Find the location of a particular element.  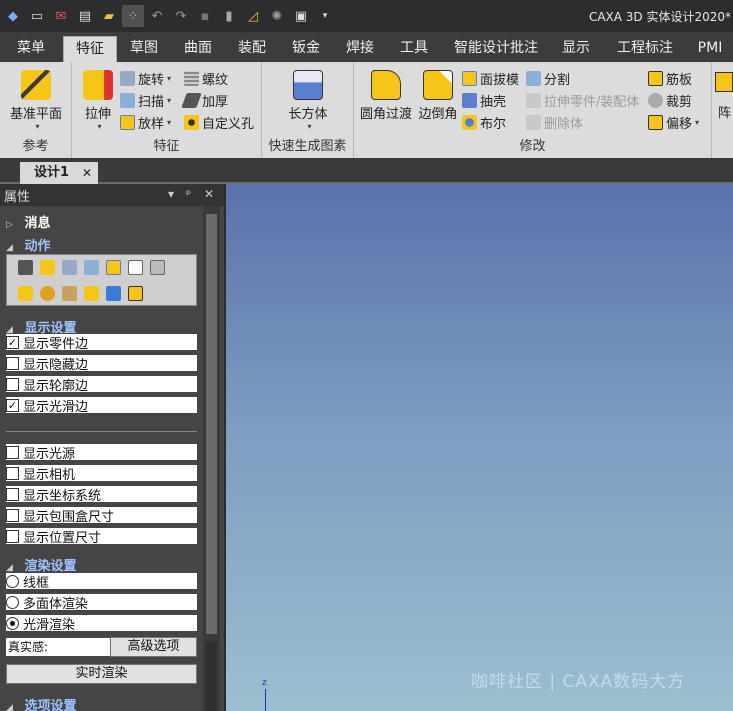

checkbox-camera is located at coordinates (12, 473).